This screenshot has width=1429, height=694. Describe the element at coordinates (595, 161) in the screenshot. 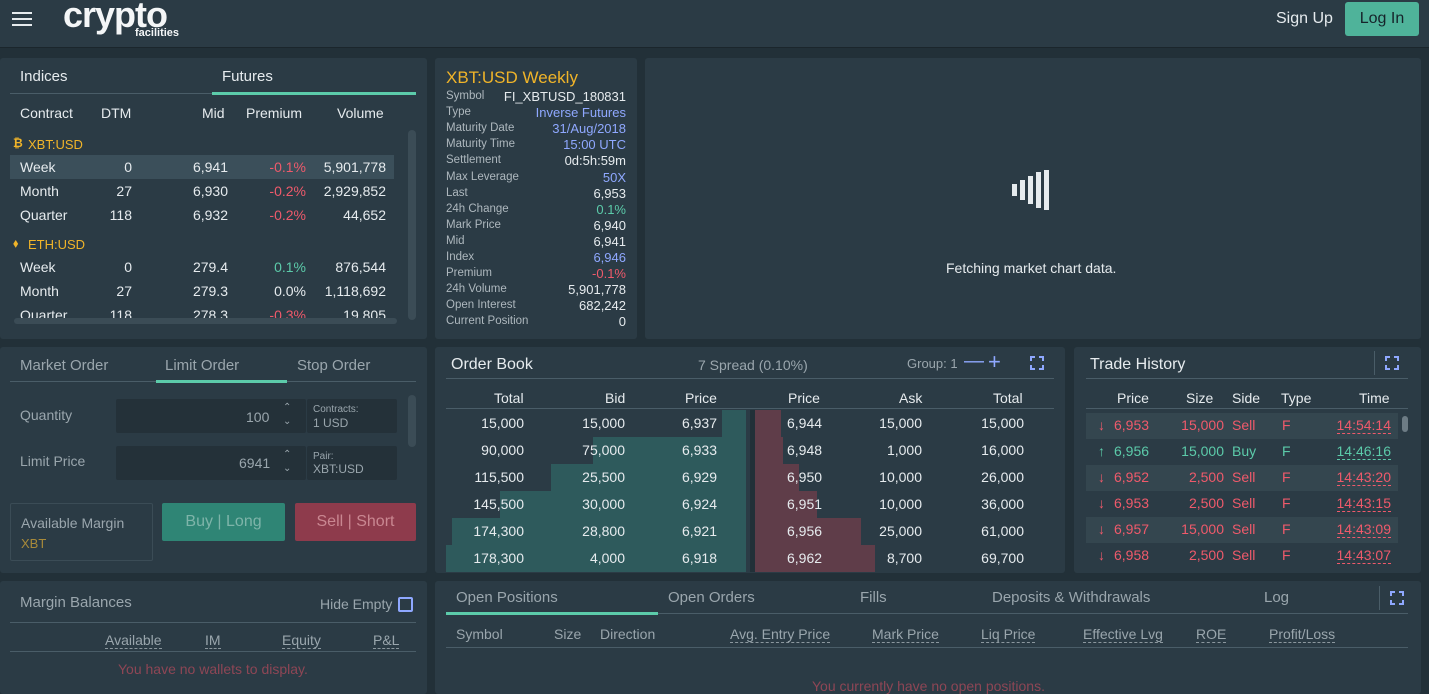

I see `info-field-value: 0d:5h:59m` at that location.